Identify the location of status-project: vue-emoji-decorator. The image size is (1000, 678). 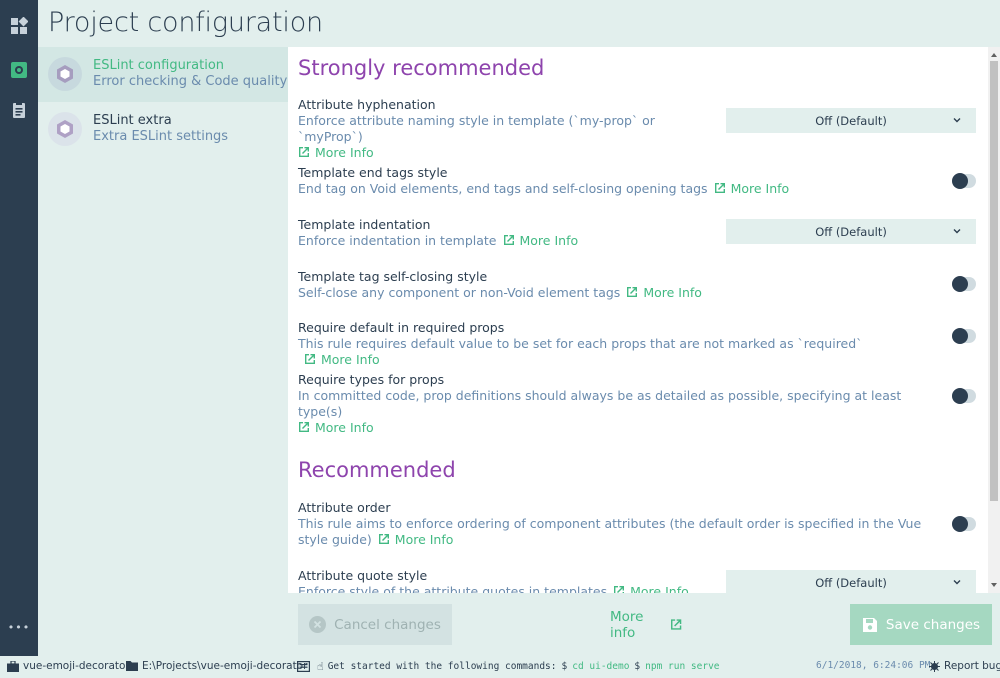
(68, 666).